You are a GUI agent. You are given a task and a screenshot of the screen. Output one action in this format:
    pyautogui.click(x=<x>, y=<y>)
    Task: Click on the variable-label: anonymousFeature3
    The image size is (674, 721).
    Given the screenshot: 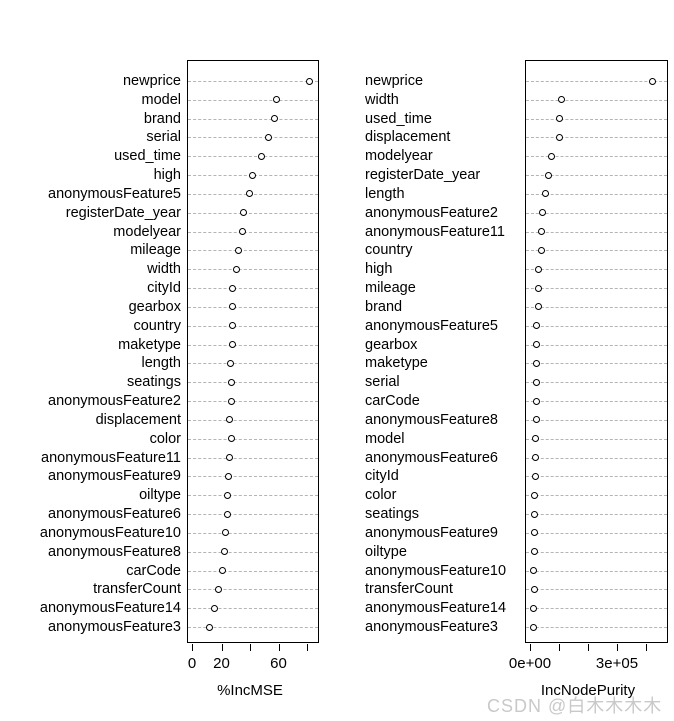 What is the action you would take?
    pyautogui.click(x=431, y=627)
    